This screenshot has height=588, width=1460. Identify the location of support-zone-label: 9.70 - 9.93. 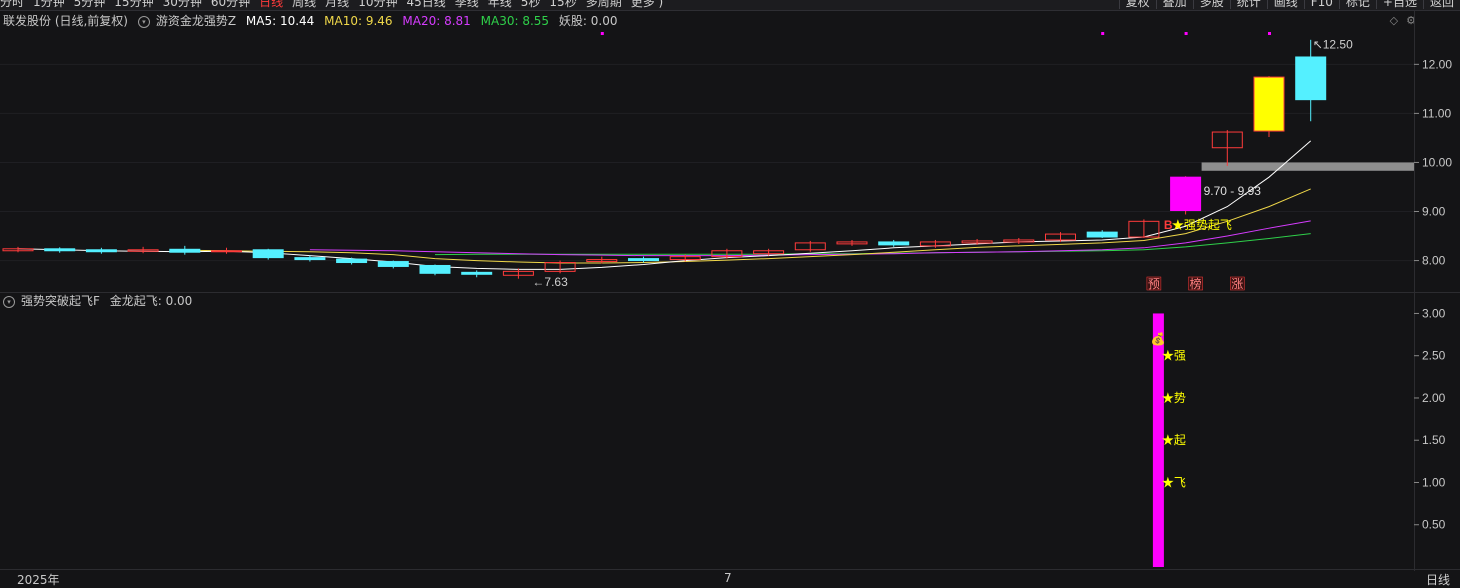
(1233, 191).